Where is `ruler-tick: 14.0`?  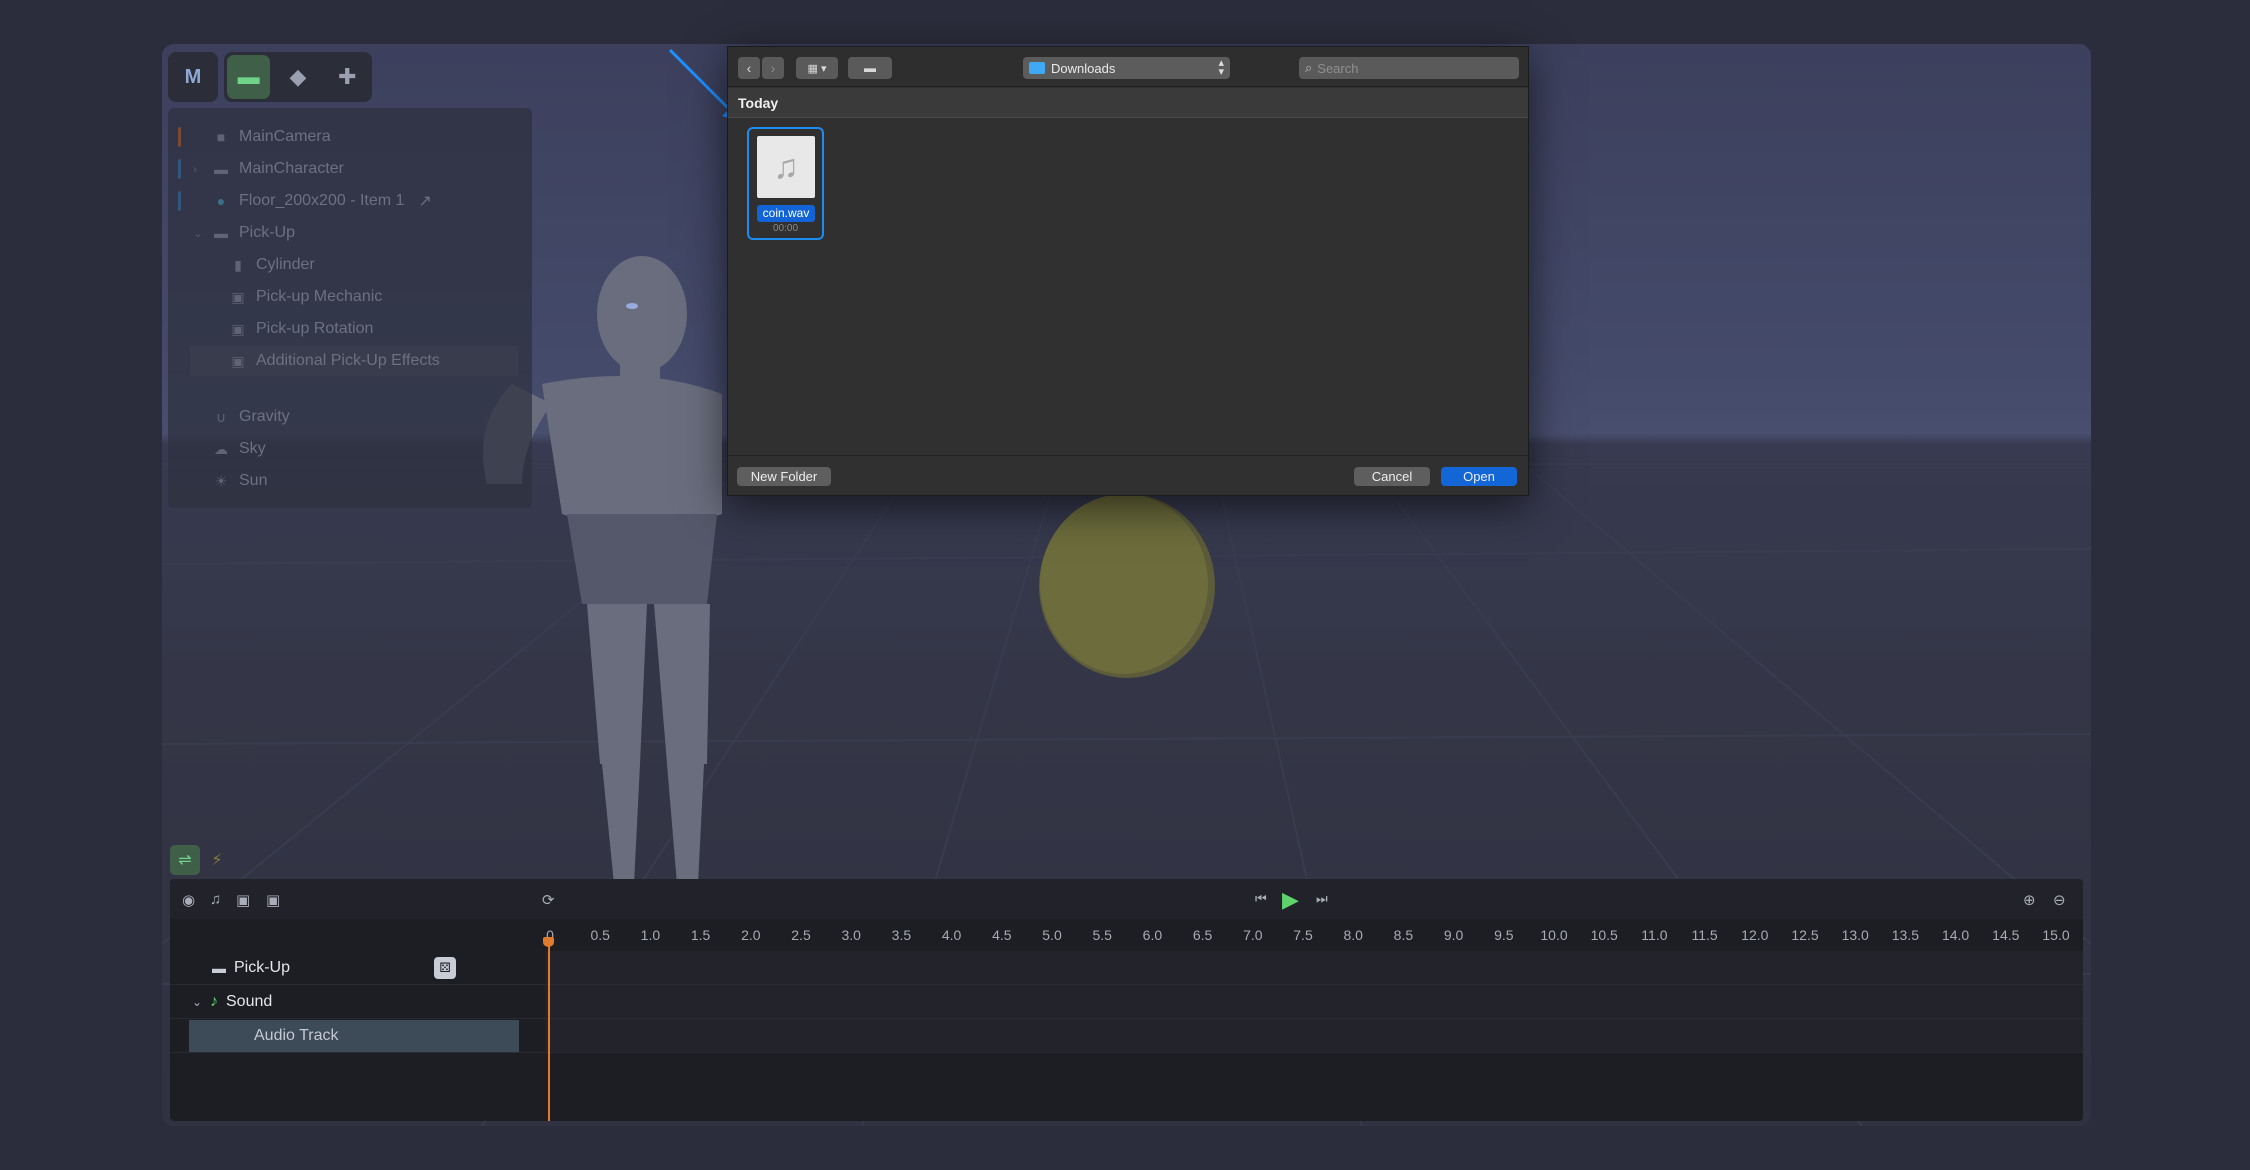 ruler-tick: 14.0 is located at coordinates (1955, 935).